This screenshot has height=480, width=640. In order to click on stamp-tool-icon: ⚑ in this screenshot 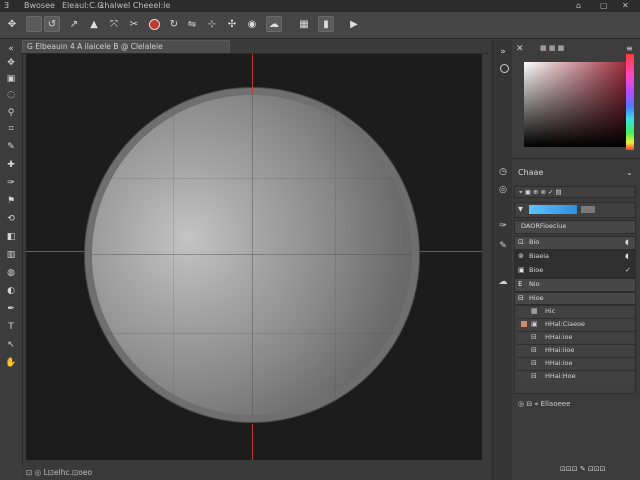, I will do `click(11, 201)`.